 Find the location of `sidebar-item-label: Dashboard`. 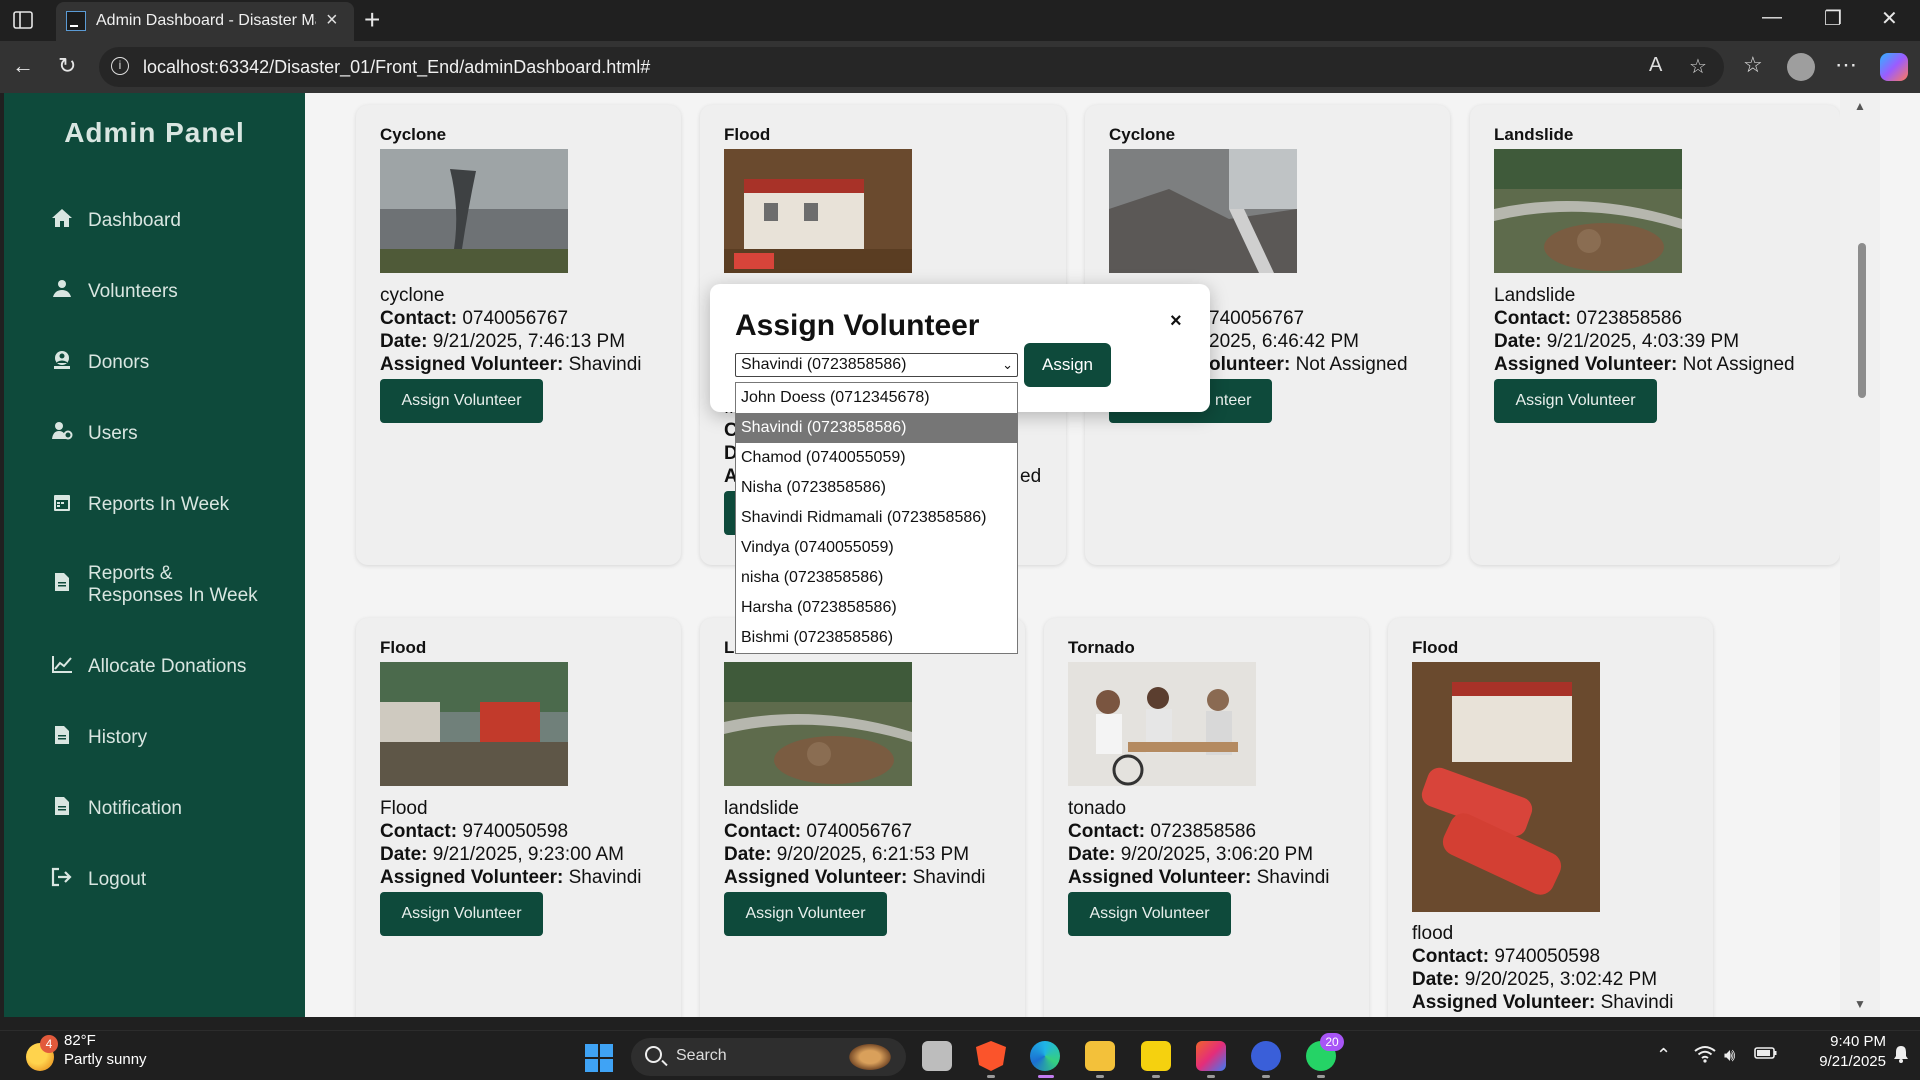

sidebar-item-label: Dashboard is located at coordinates (134, 220).